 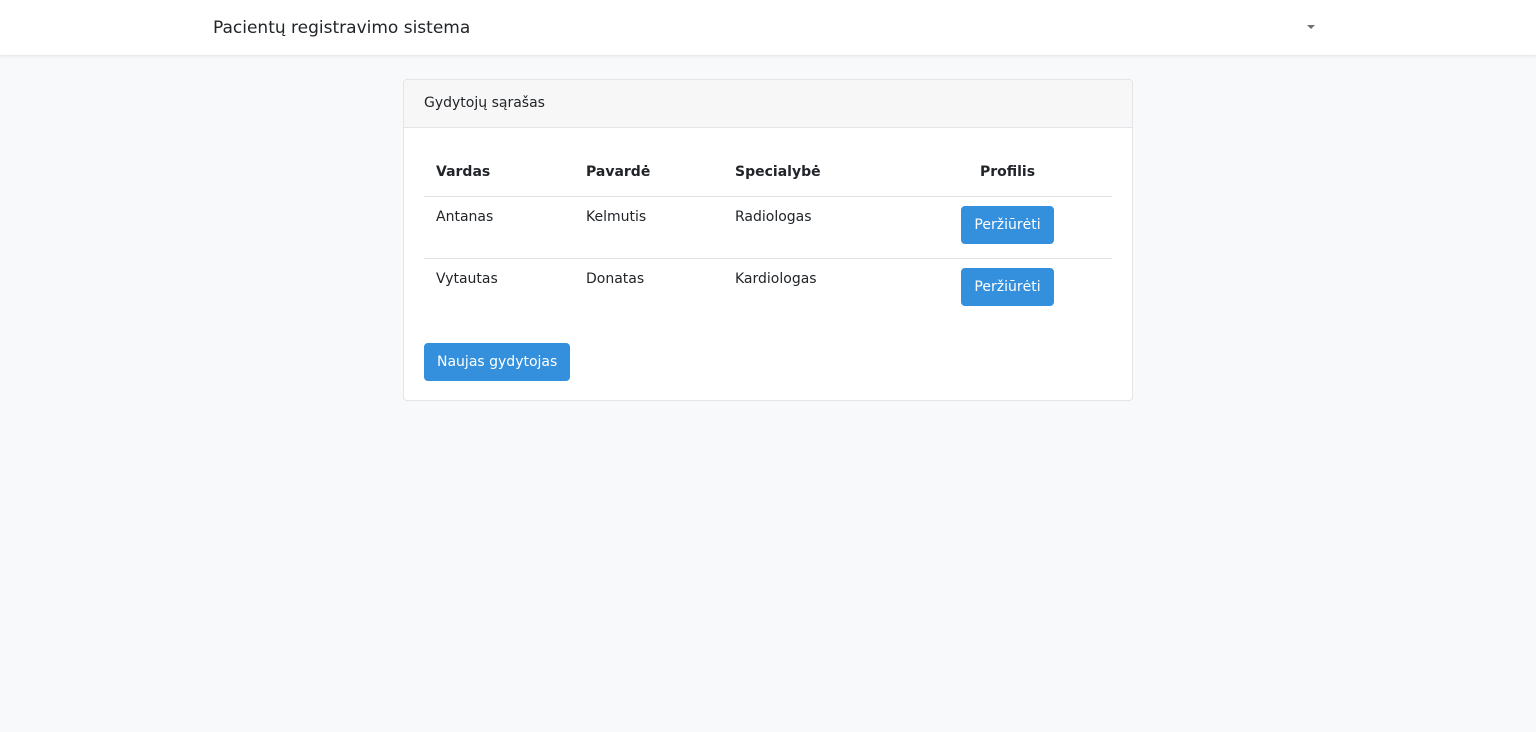 What do you see at coordinates (768, 104) in the screenshot?
I see `card-title: Gydytojų sąrašas` at bounding box center [768, 104].